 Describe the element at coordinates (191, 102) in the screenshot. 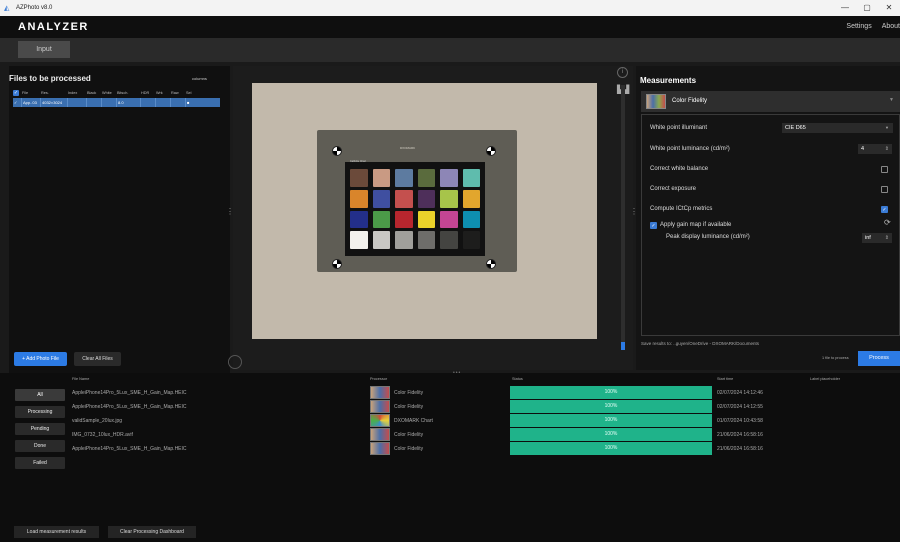

I see `row-sel: ■` at that location.